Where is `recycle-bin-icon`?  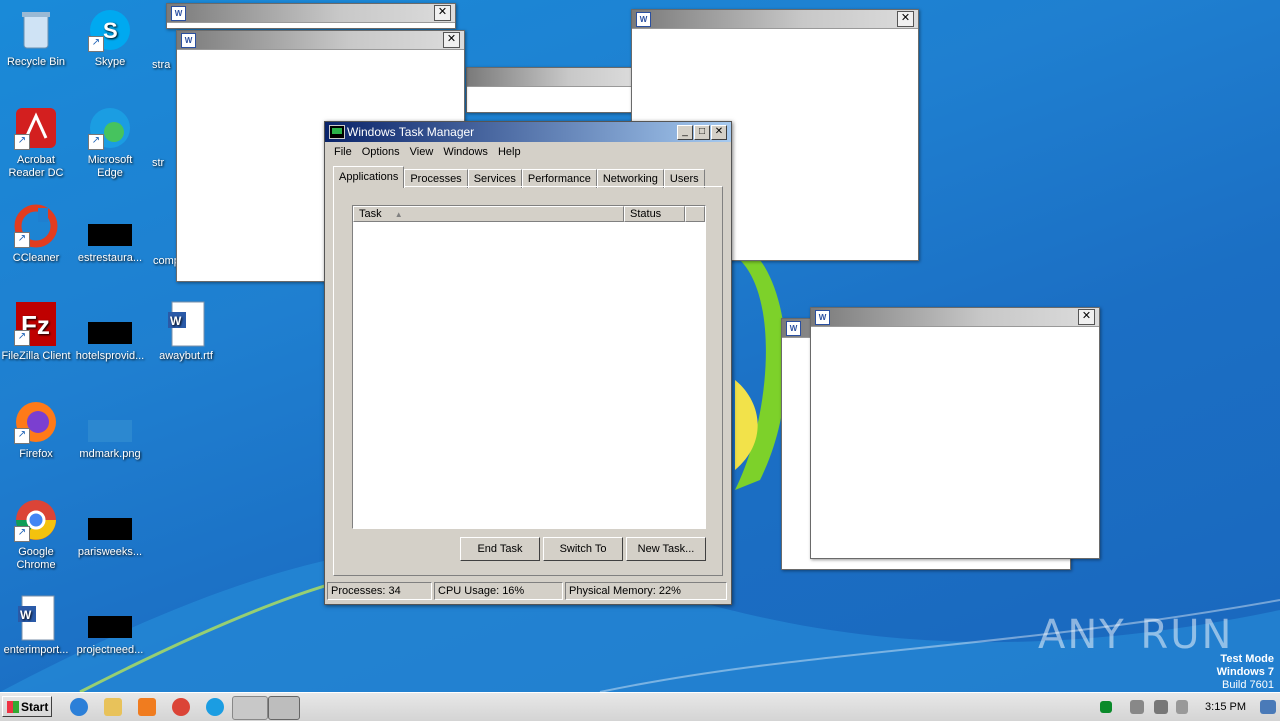 recycle-bin-icon is located at coordinates (36, 30).